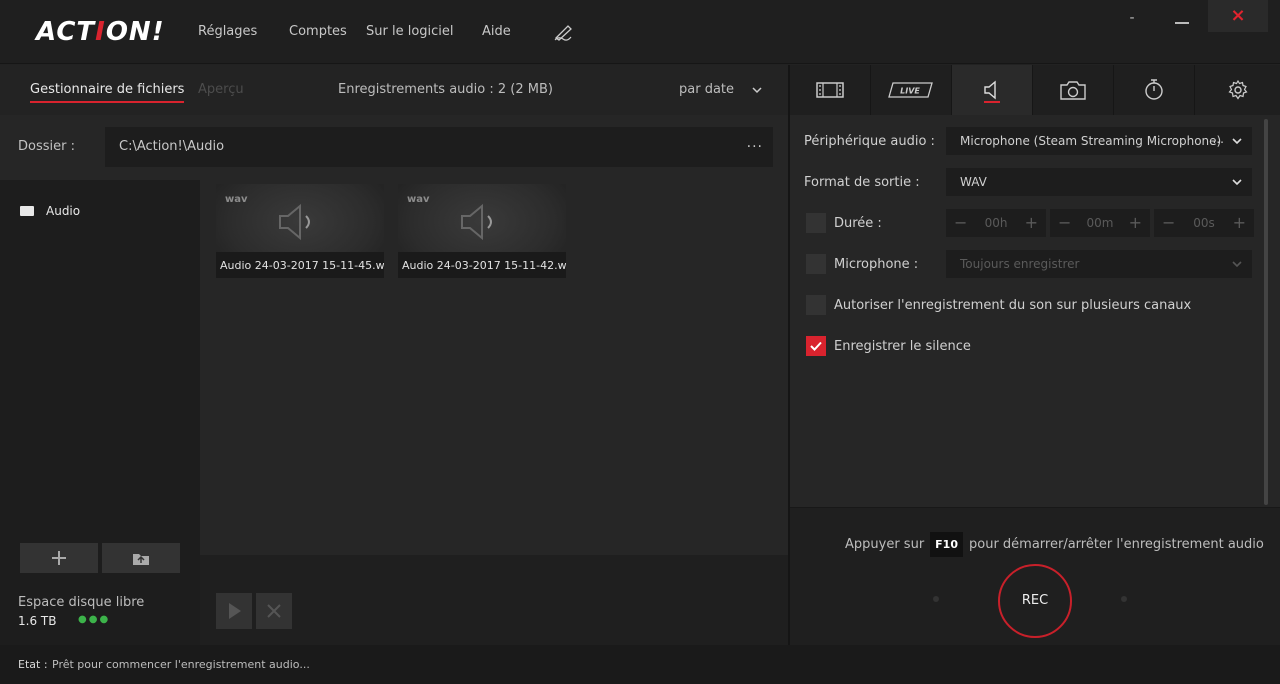  Describe the element at coordinates (1091, 141) in the screenshot. I see `audio-device-value: Microphone (Steam Streaming Microphone)` at that location.